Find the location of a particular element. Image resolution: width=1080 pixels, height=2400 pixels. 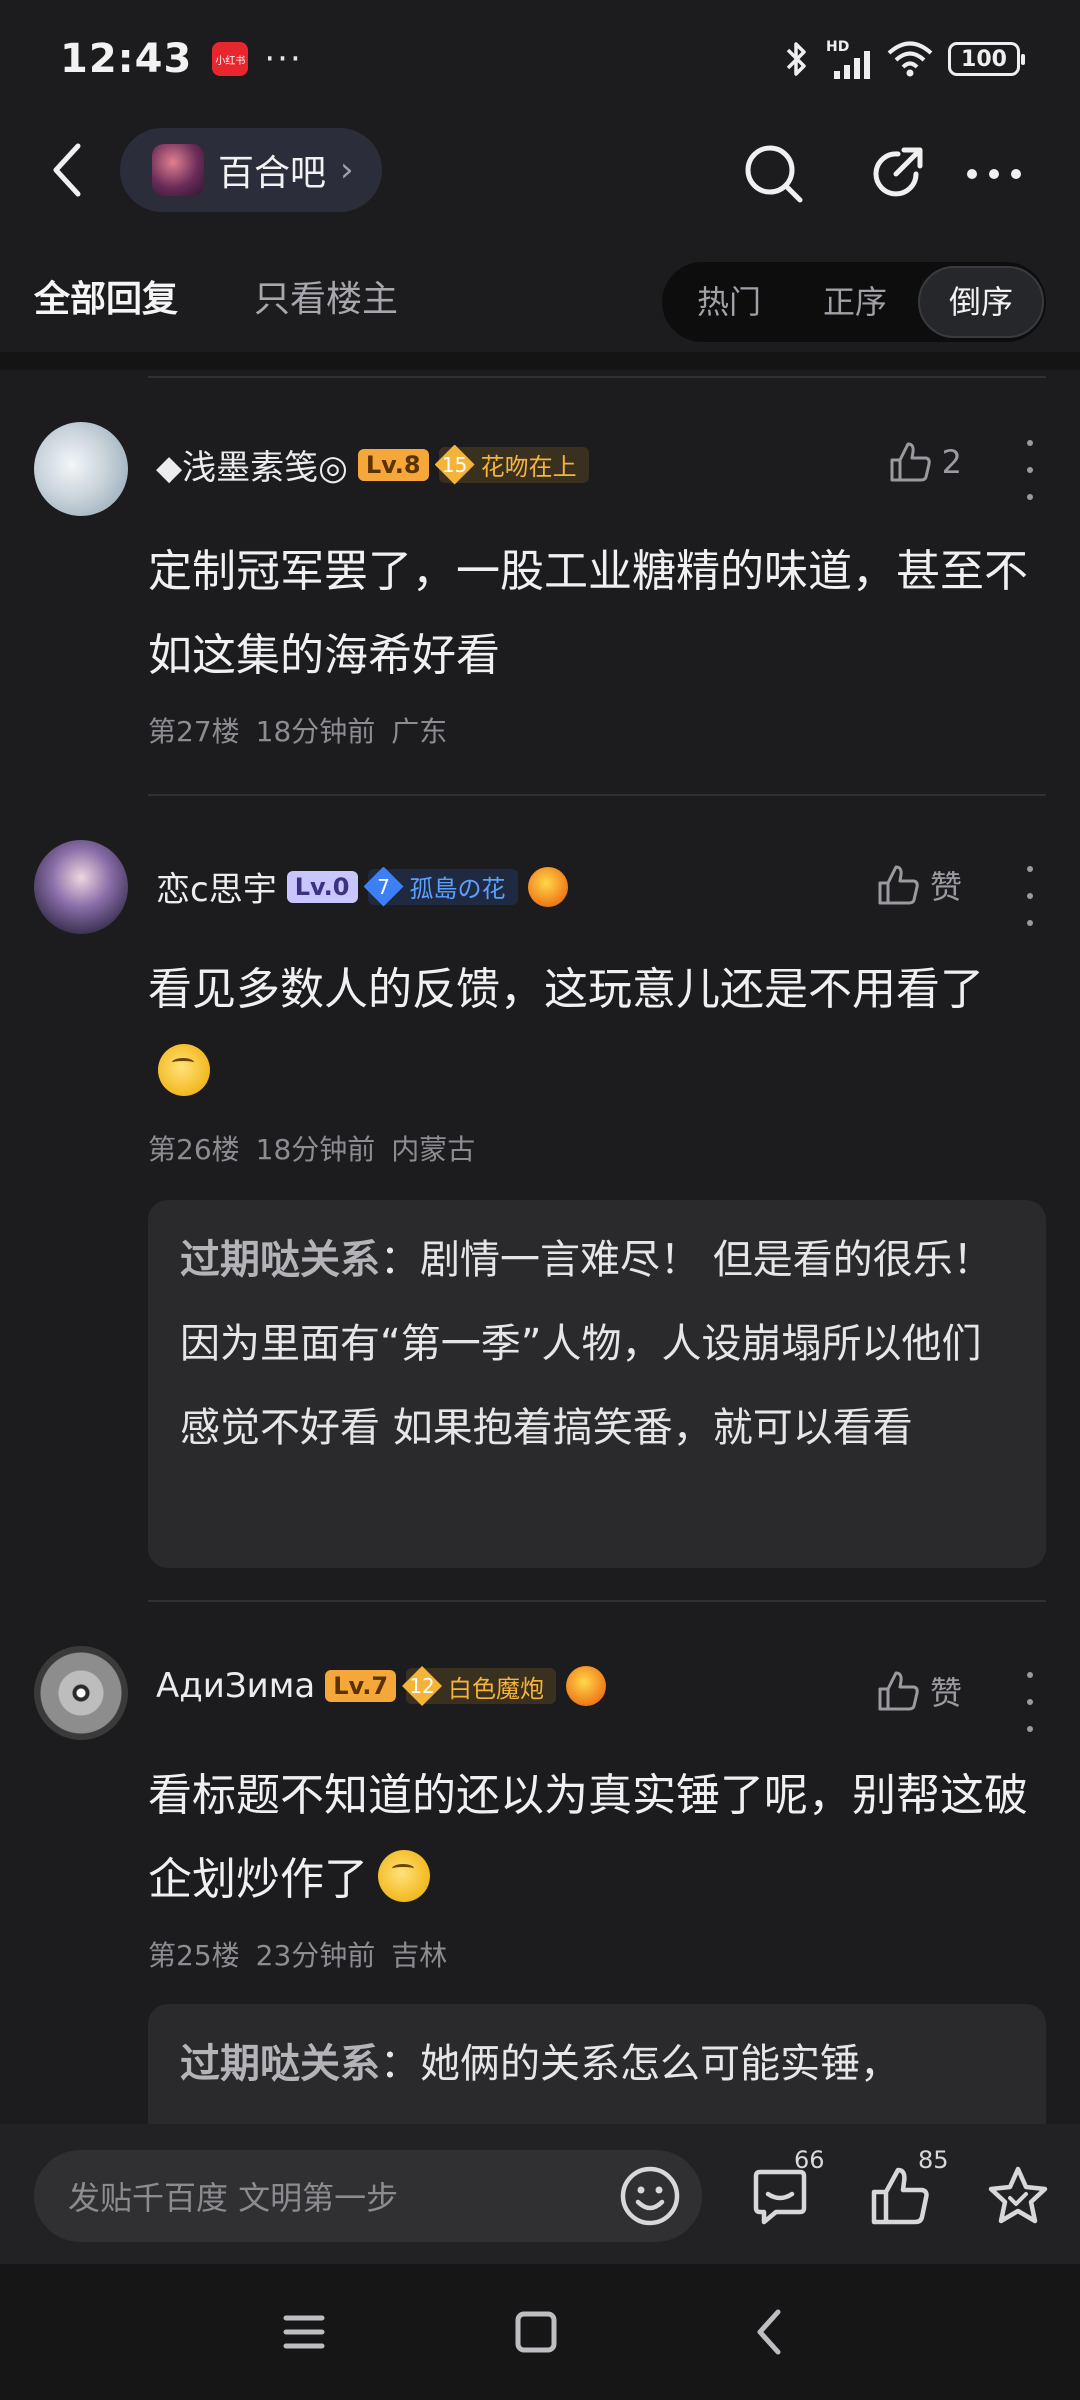

menu-icon is located at coordinates (304, 2332).